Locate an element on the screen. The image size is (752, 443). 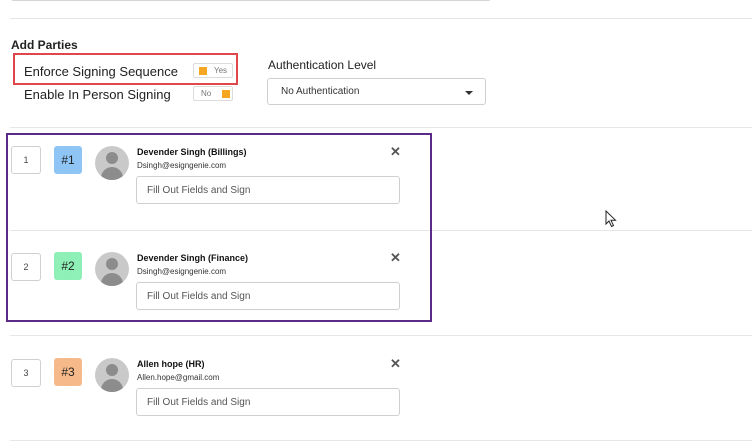
close-icon: ✕ is located at coordinates (395, 363).